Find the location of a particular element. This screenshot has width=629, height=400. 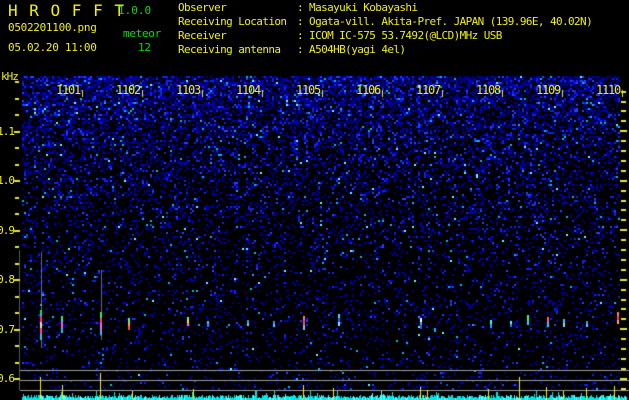

x-tick-label: 1105 is located at coordinates (308, 90).